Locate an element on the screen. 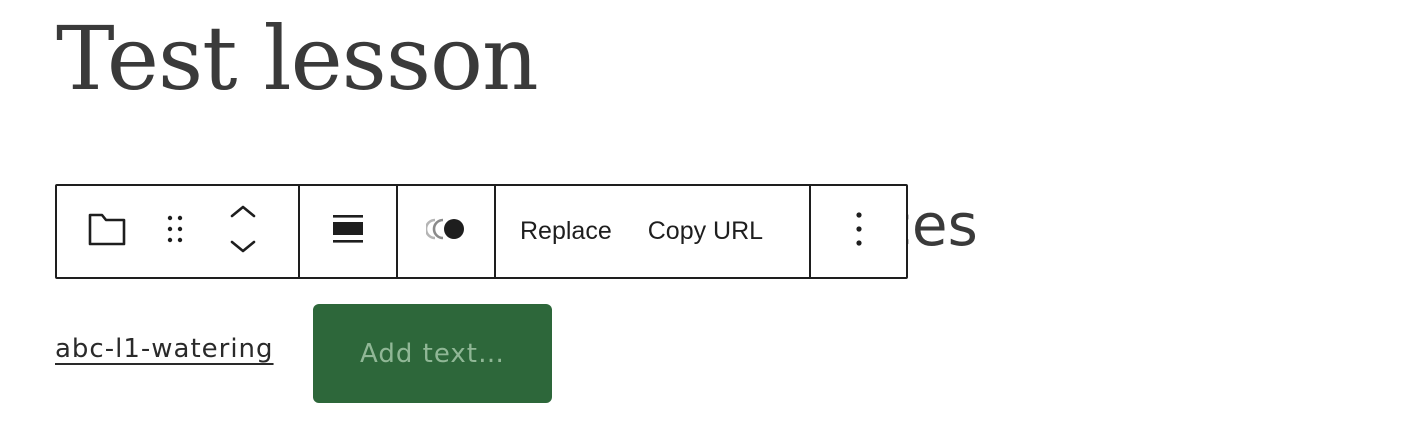 This screenshot has width=1420, height=436. toolbar-group-options is located at coordinates (858, 231).